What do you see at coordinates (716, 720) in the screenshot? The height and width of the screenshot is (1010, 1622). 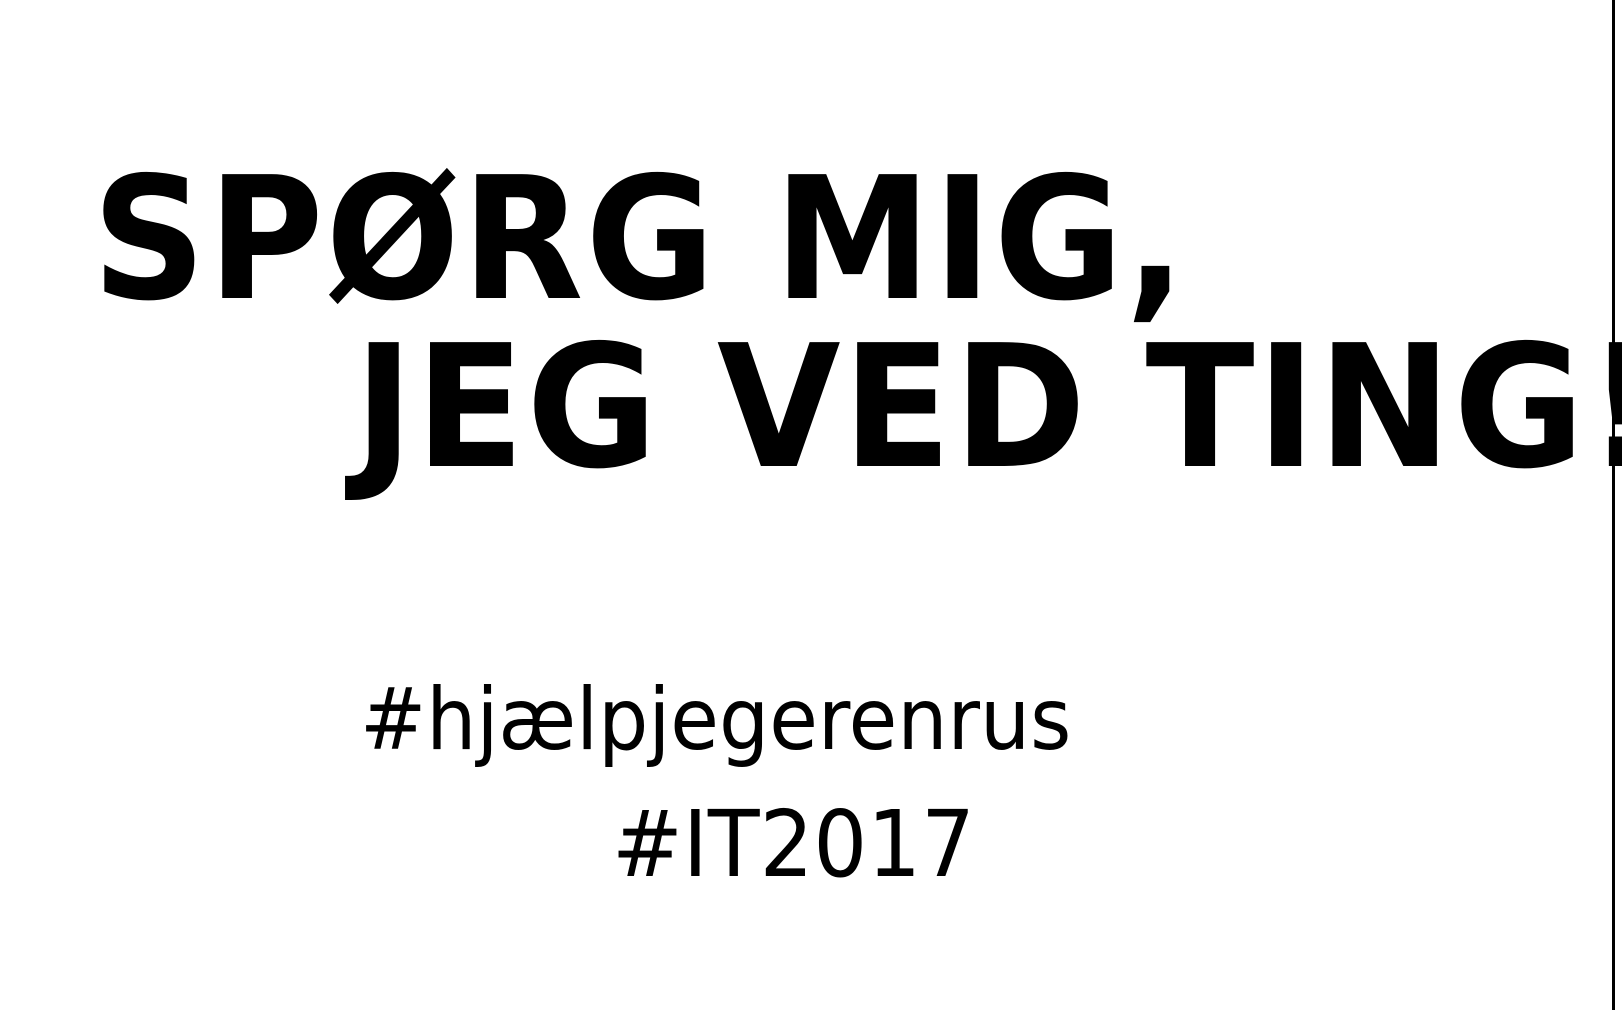 I see `hashtag-hjaelpjegerenrus: #hjælpjegerenrus` at bounding box center [716, 720].